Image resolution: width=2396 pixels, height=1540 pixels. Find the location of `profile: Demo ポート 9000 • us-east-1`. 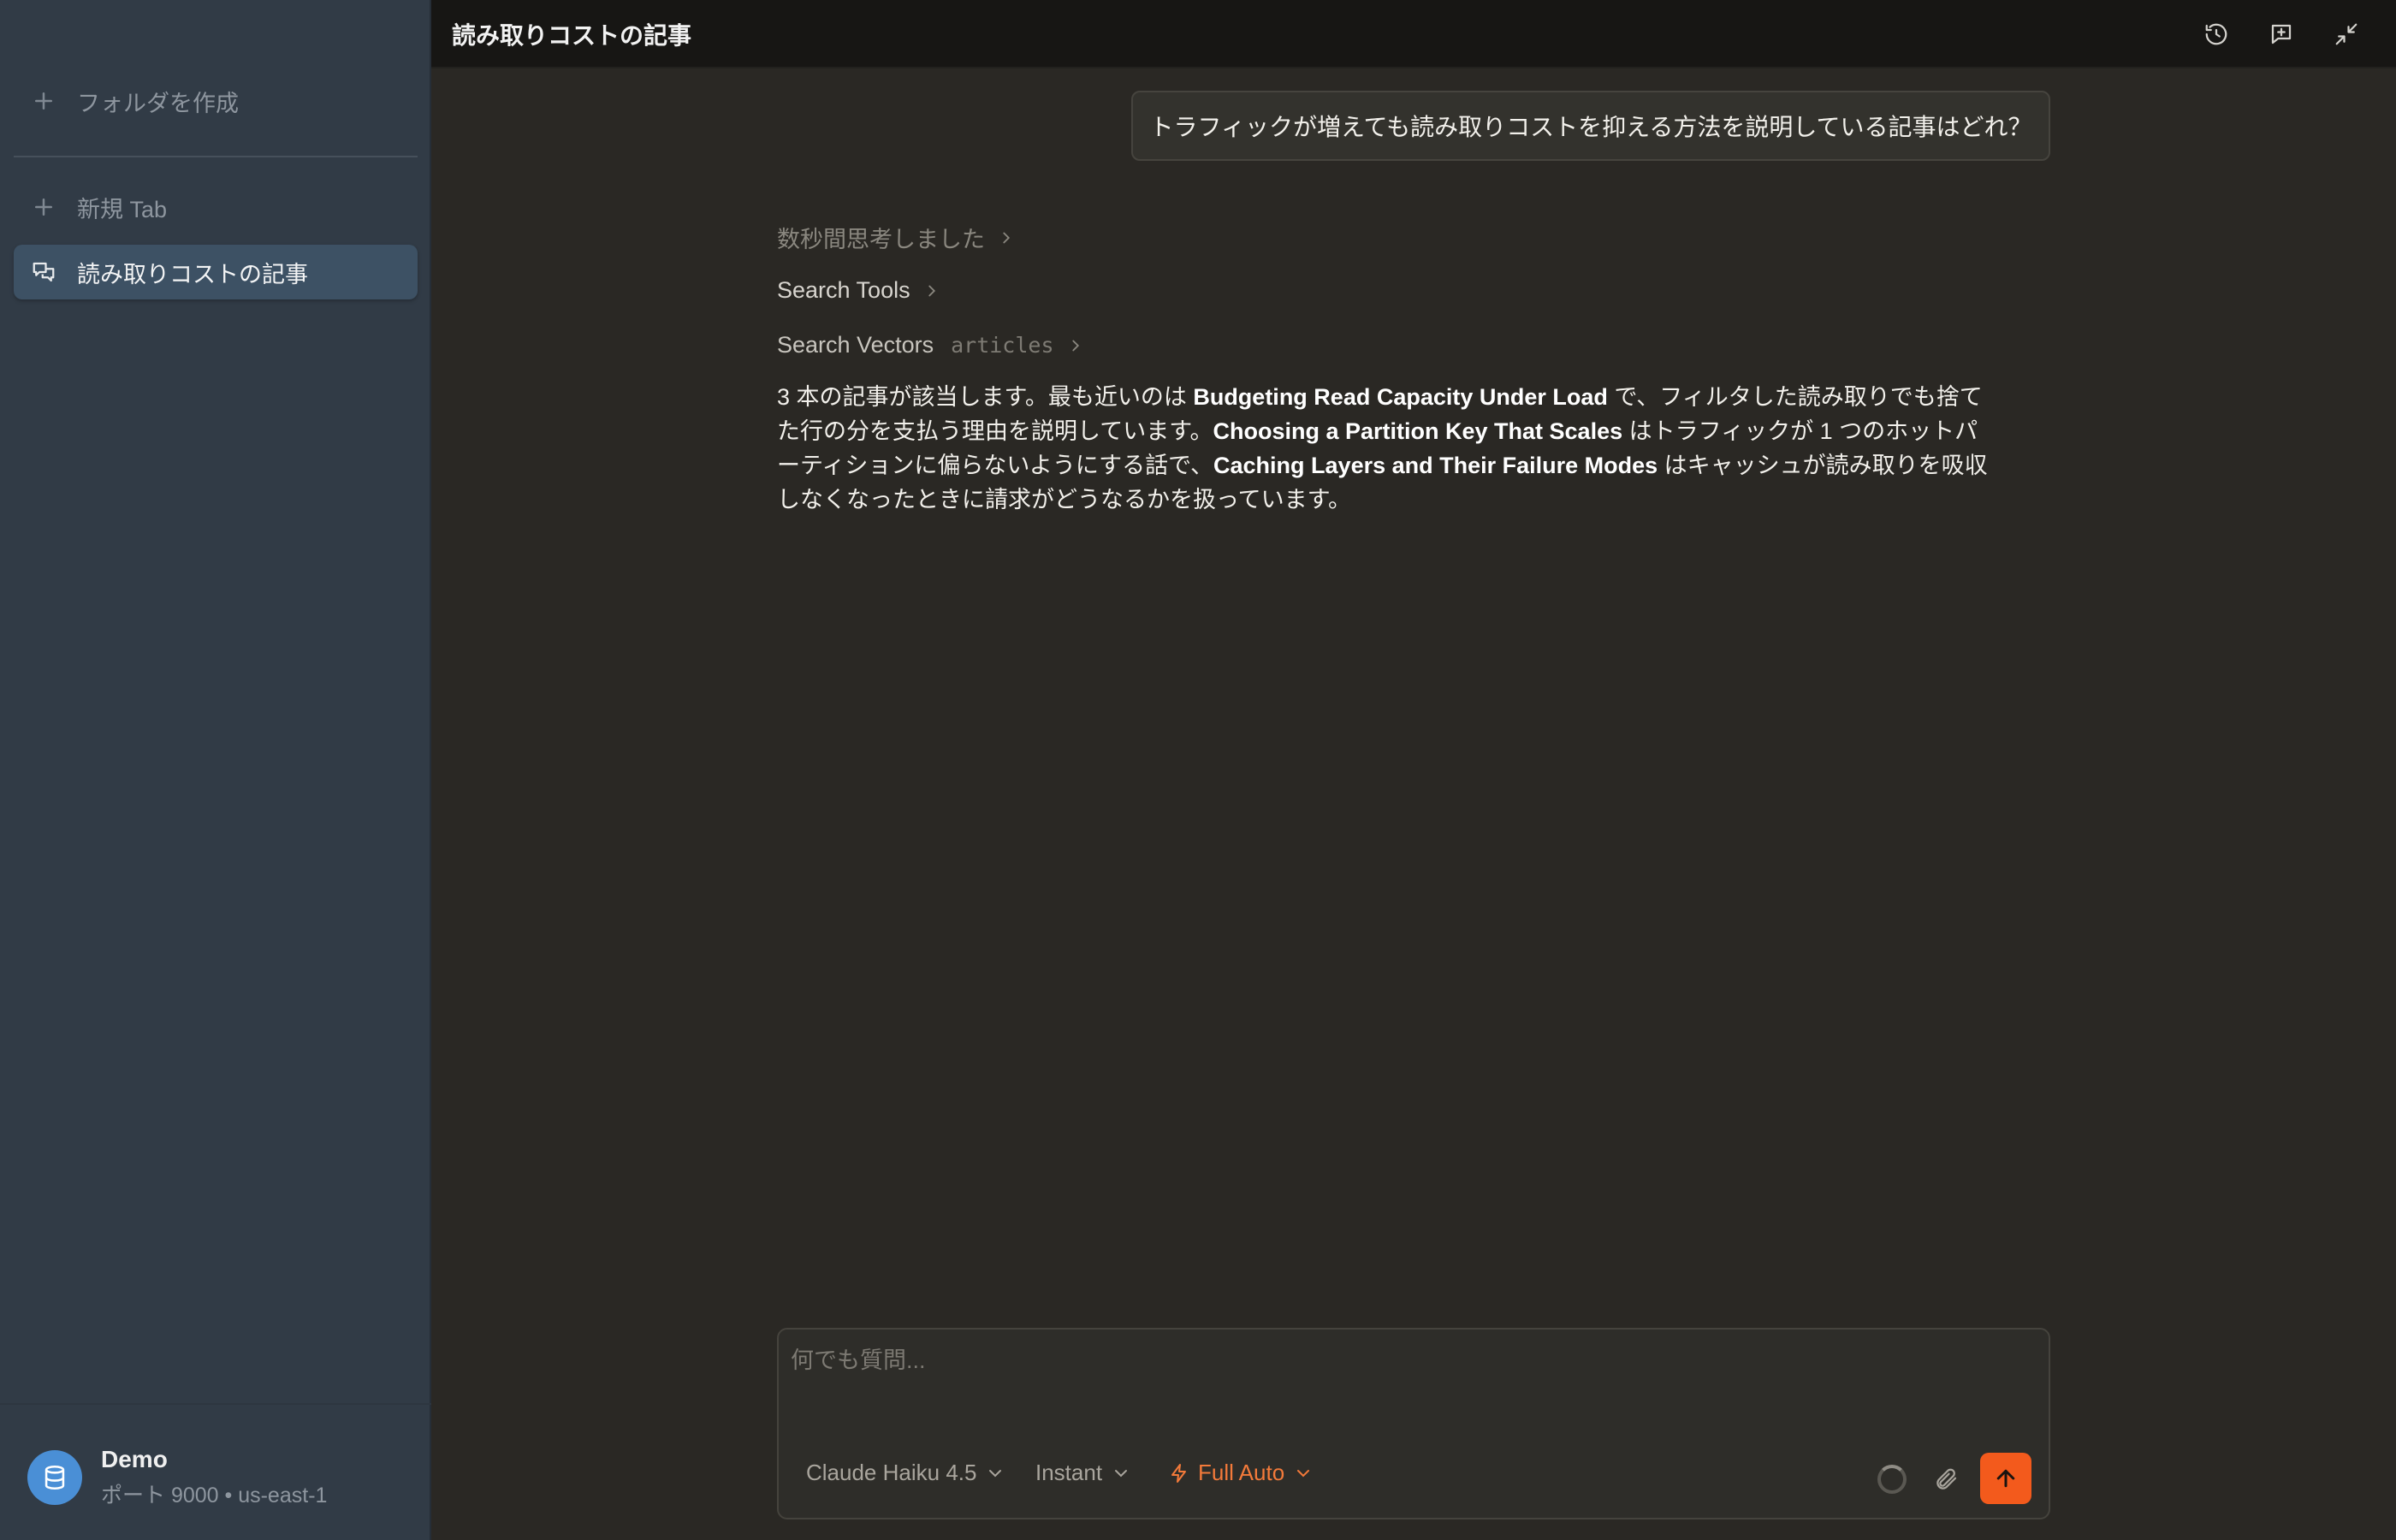

profile: Demo ポート 9000 • us-east-1 is located at coordinates (177, 1477).